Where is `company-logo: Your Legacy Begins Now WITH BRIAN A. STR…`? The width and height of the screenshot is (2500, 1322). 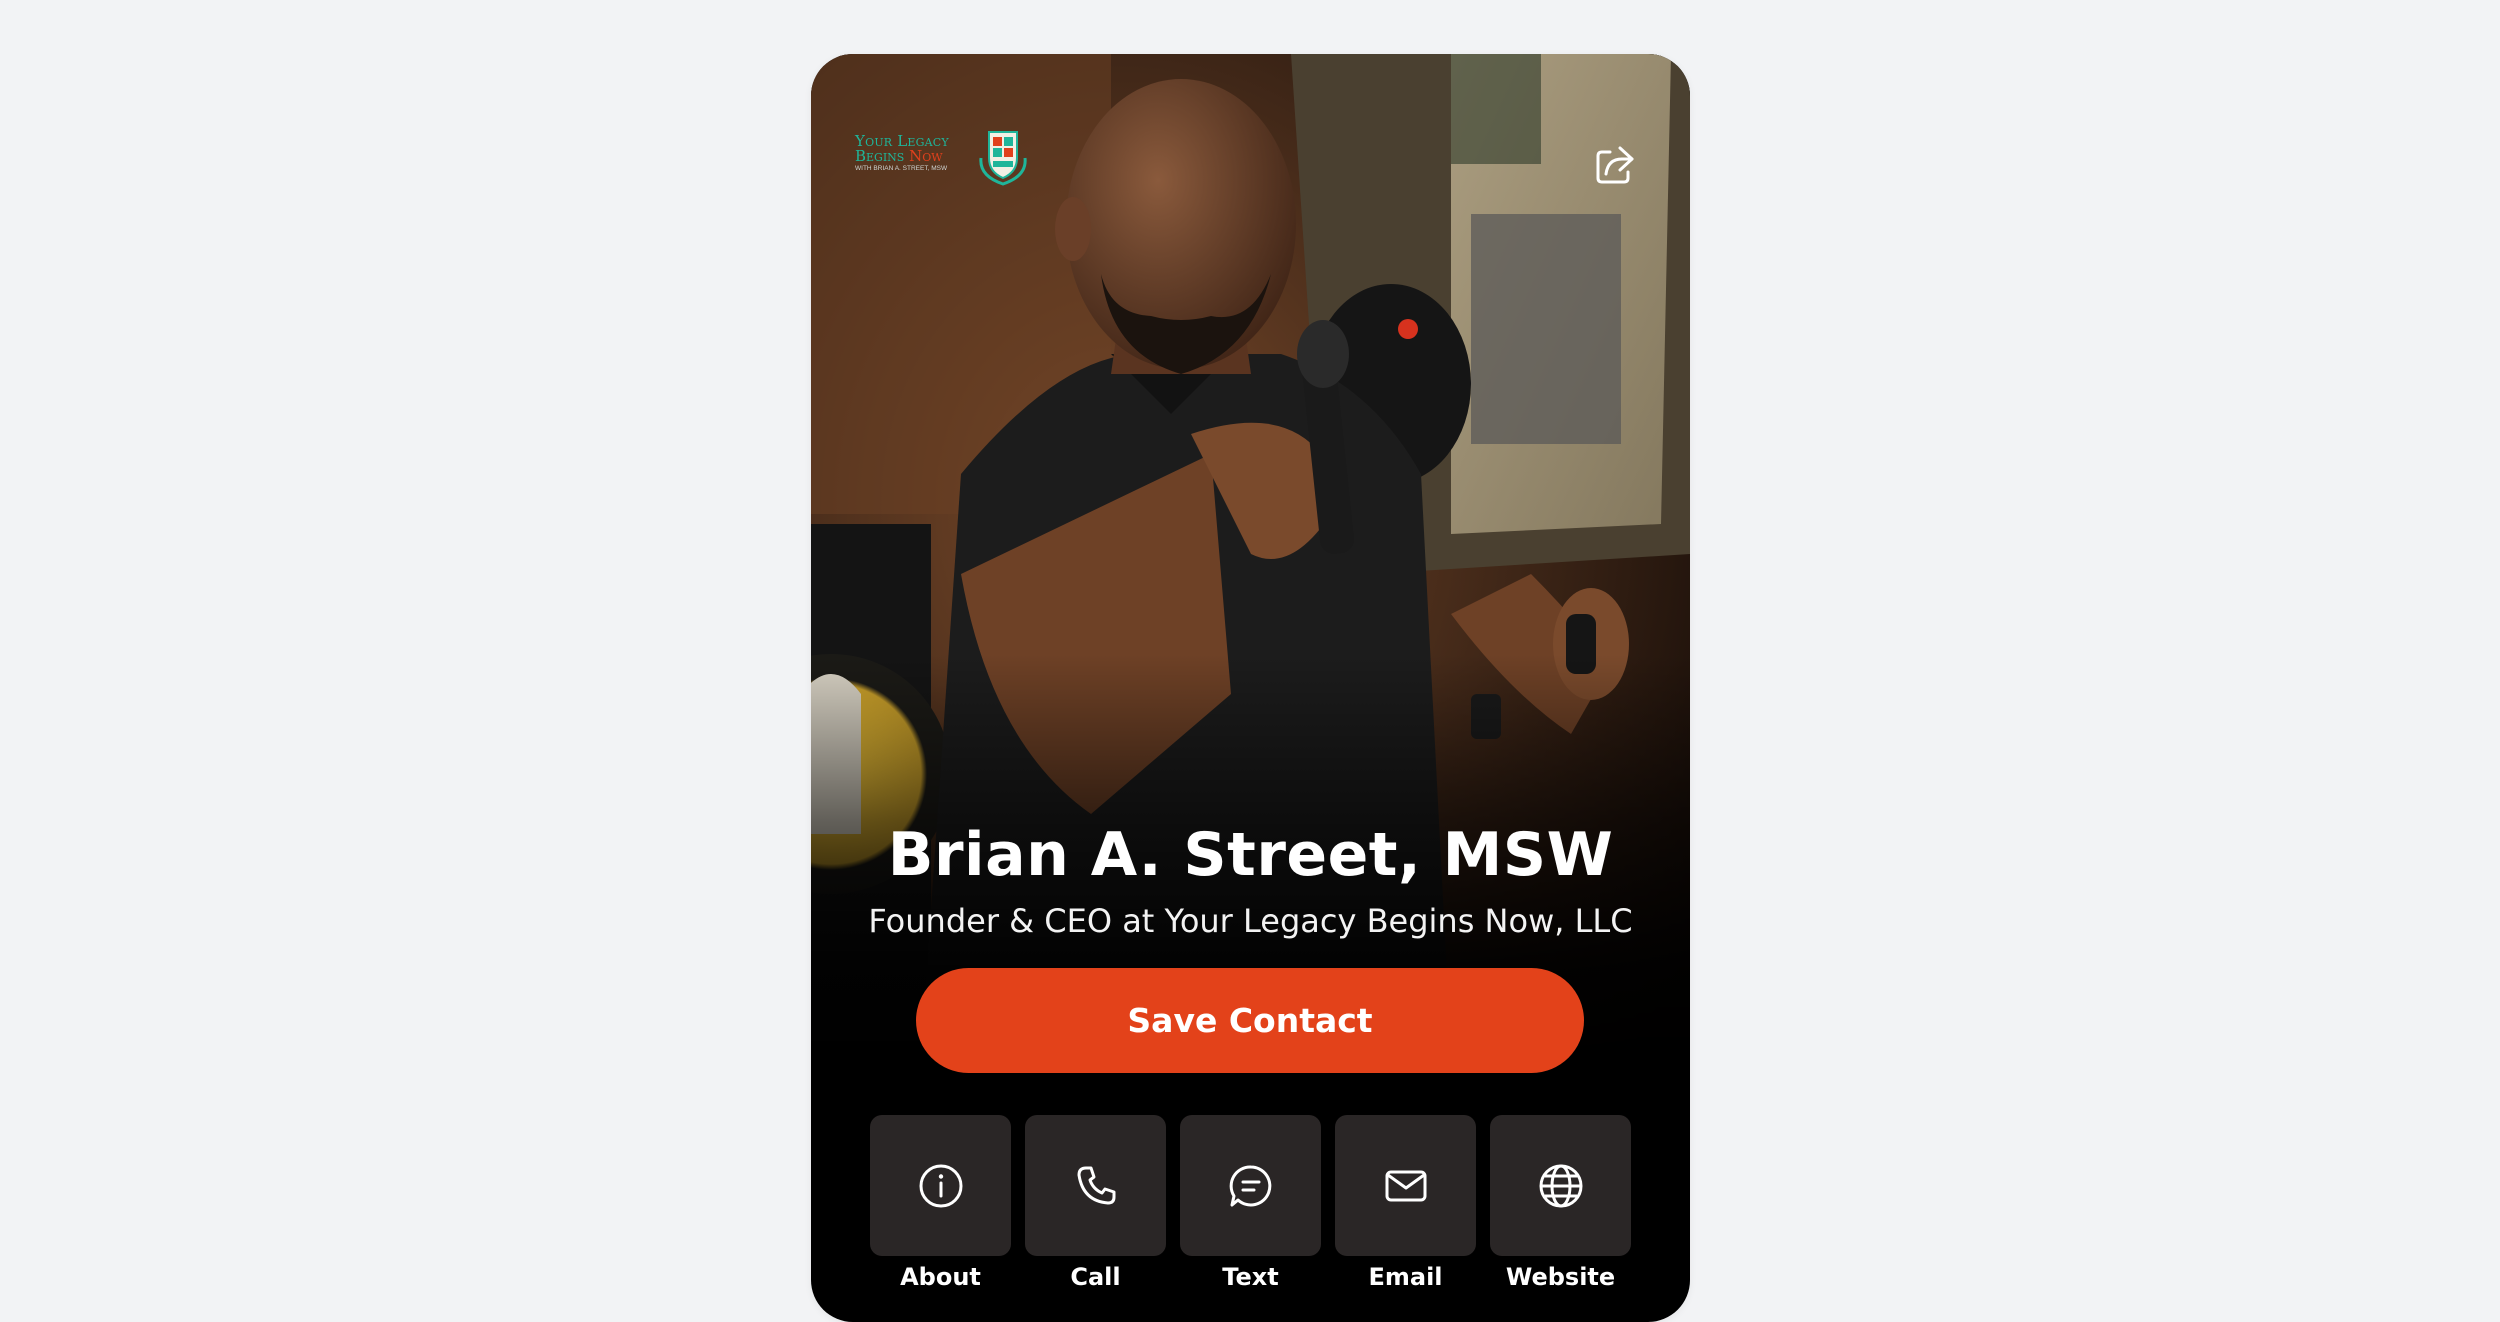
company-logo: Your Legacy Begins Now WITH BRIAN A. STR… is located at coordinates (945, 187).